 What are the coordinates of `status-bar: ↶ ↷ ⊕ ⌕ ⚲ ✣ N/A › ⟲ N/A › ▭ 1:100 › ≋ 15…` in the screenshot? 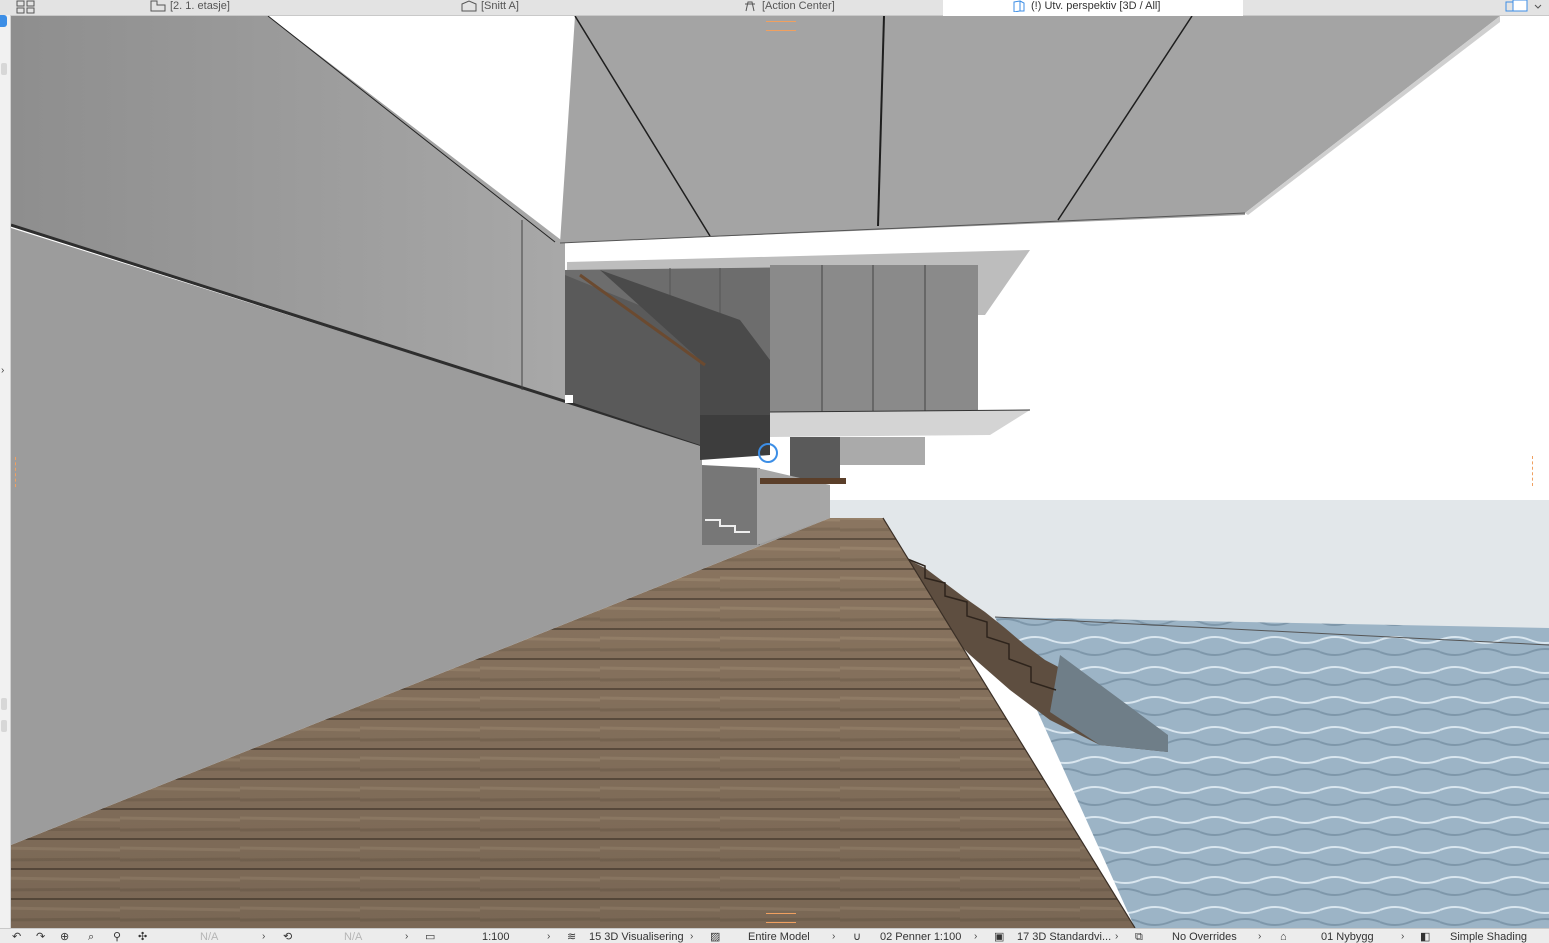 It's located at (774, 935).